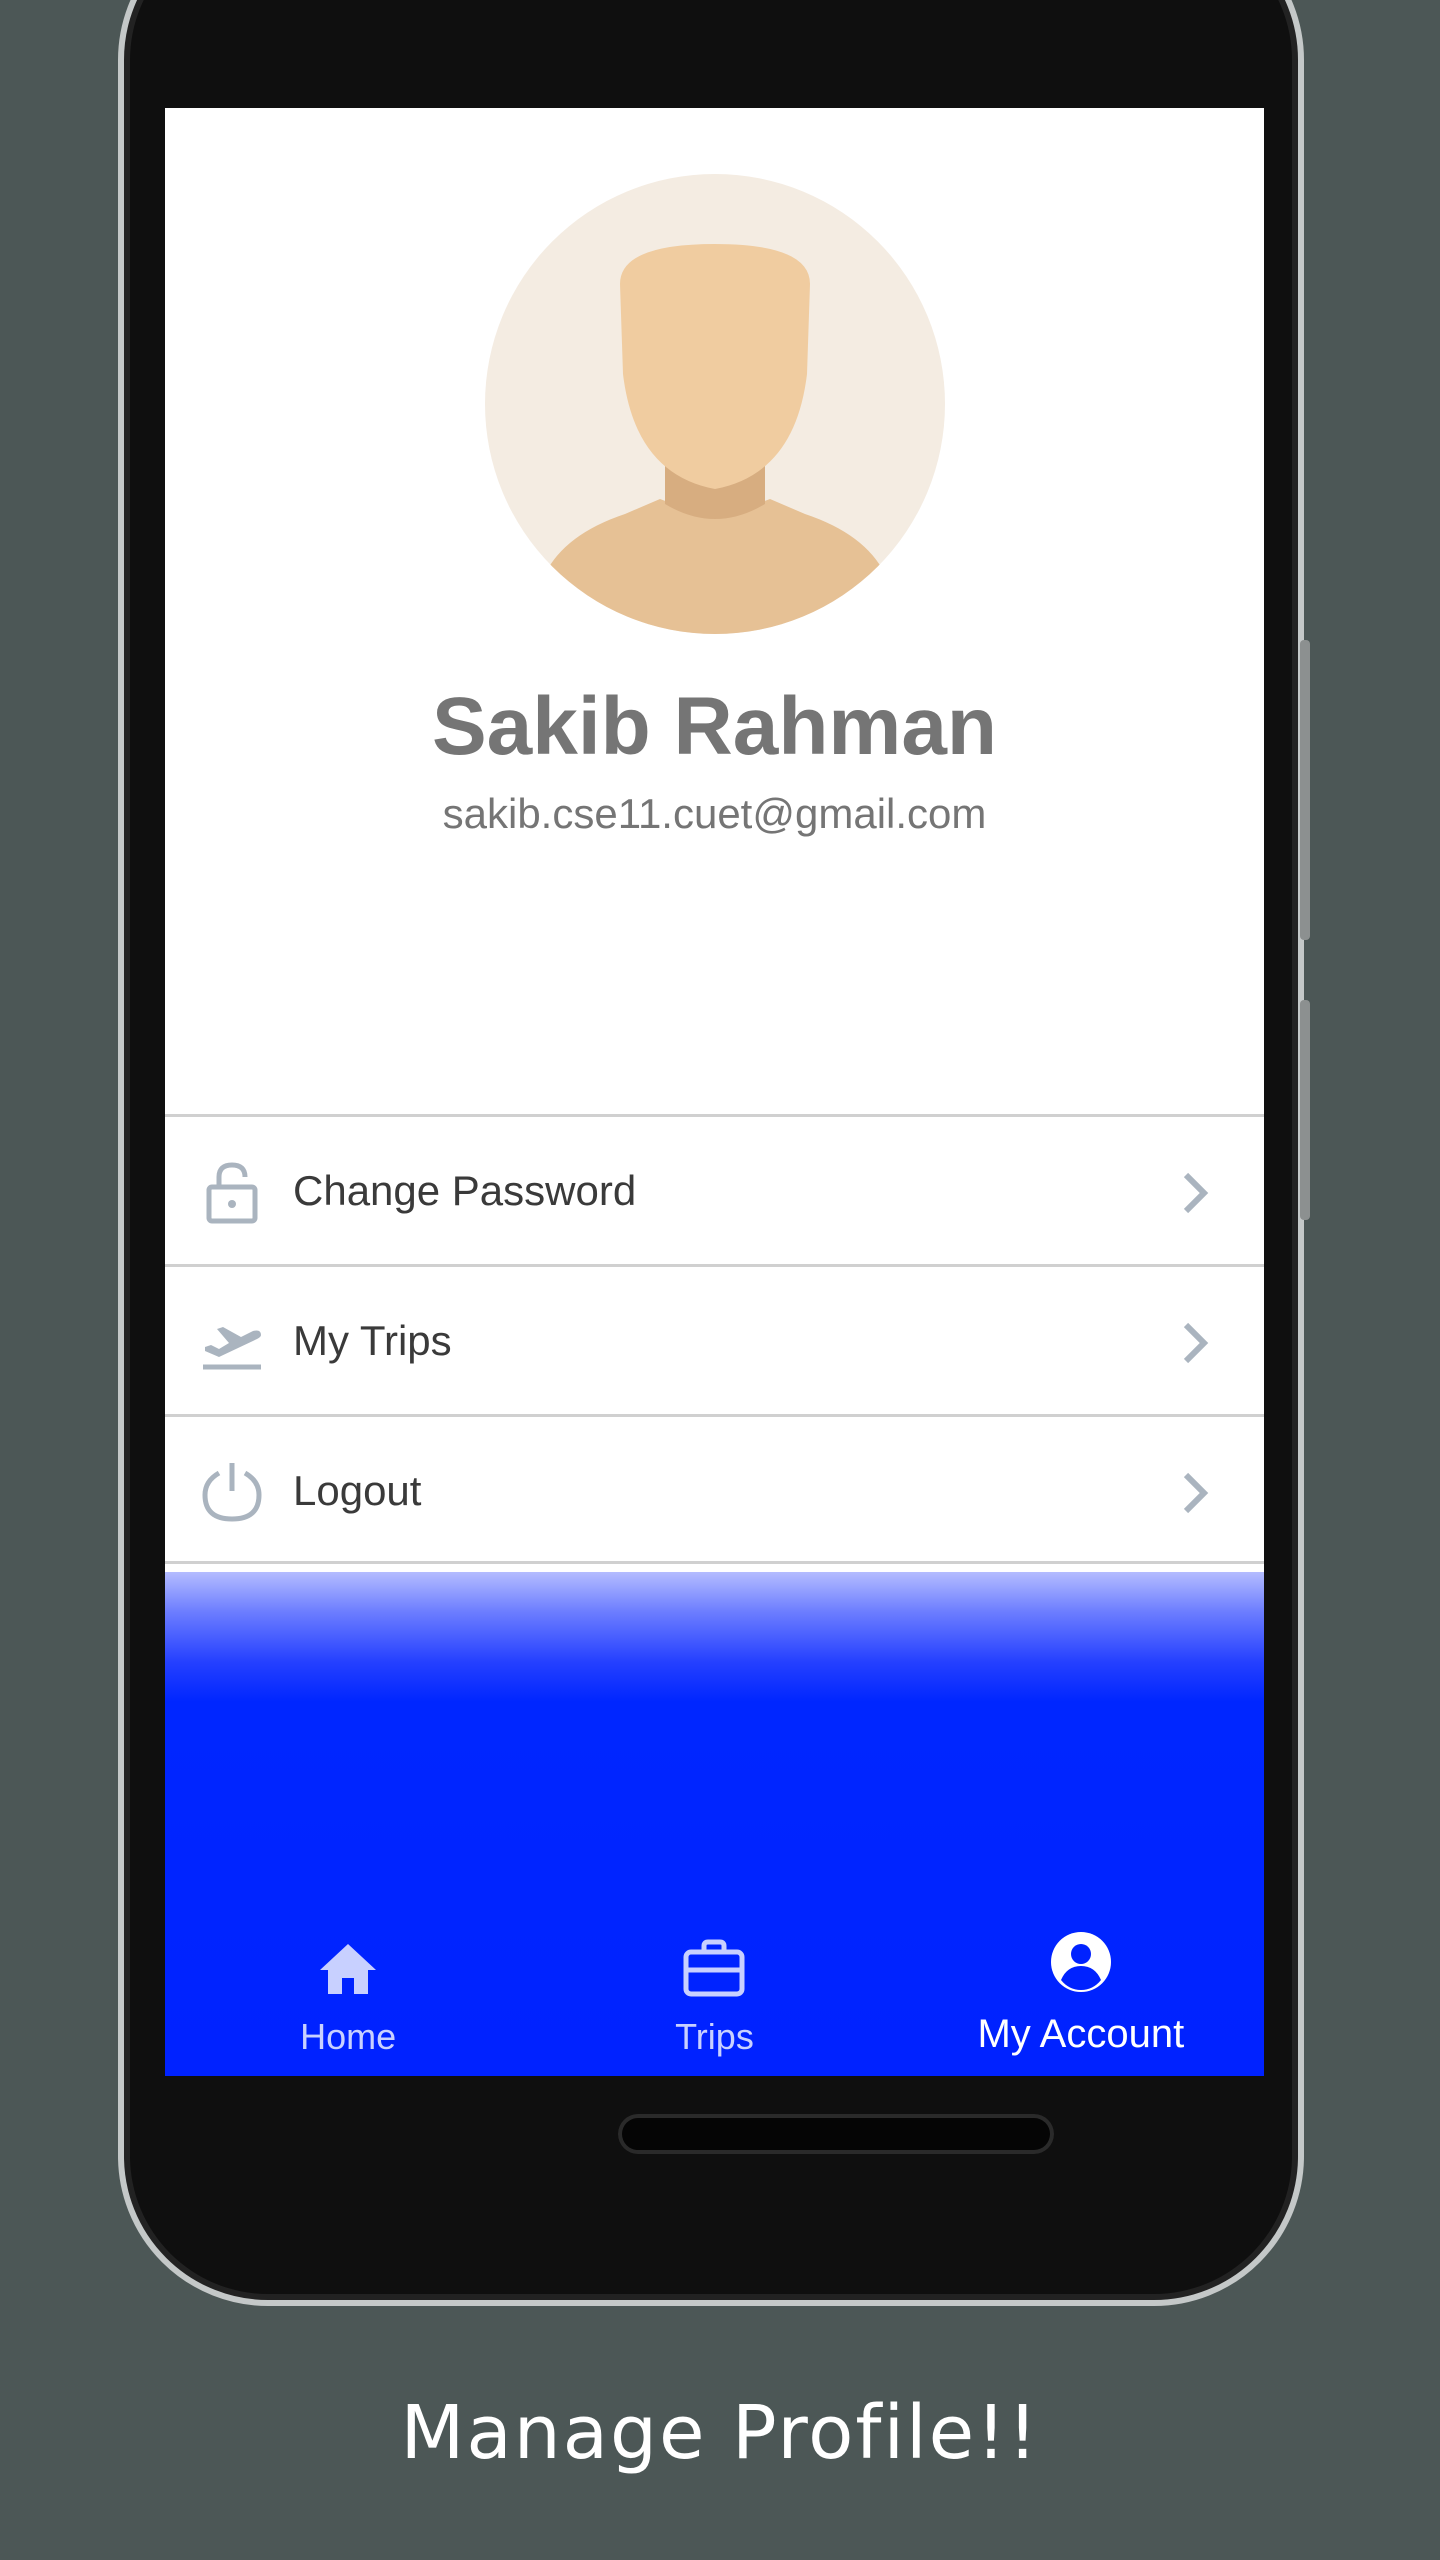  What do you see at coordinates (357, 1490) in the screenshot?
I see `menu-item-label: Logout` at bounding box center [357, 1490].